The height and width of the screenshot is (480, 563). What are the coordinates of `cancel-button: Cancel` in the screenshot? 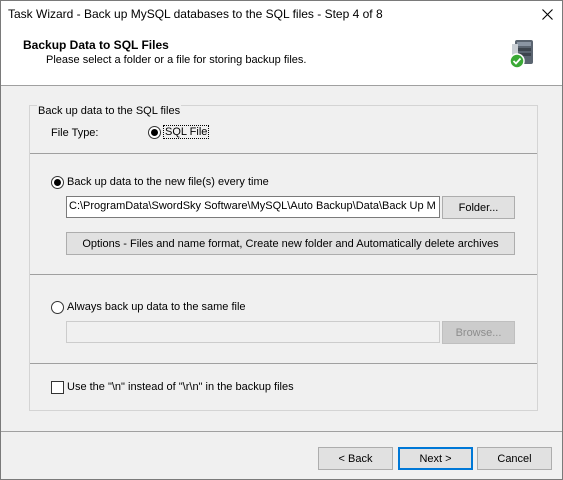 It's located at (514, 458).